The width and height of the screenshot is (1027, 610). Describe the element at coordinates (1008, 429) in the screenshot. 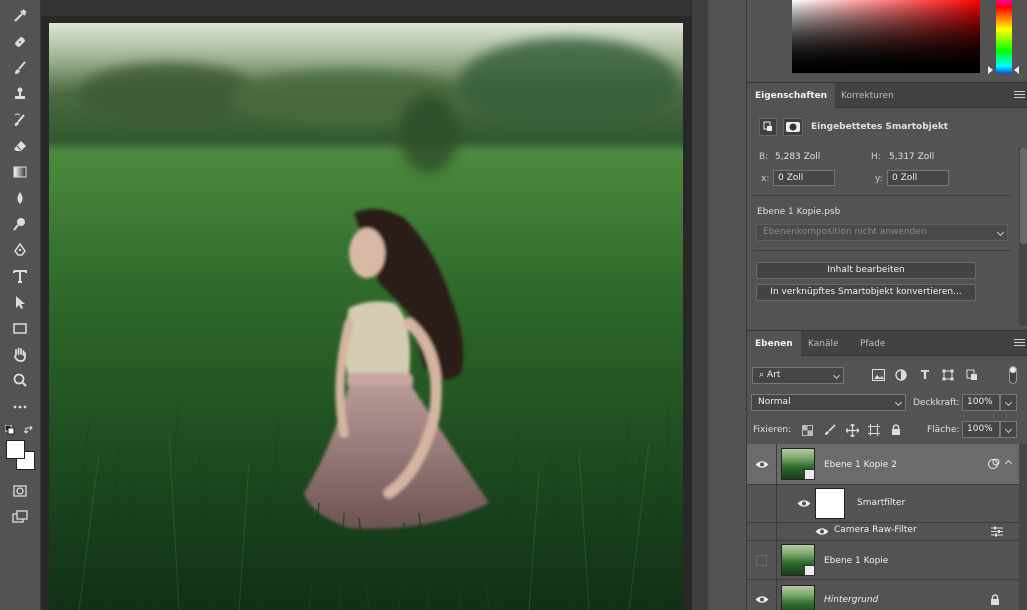

I see `fill-dropdown` at that location.